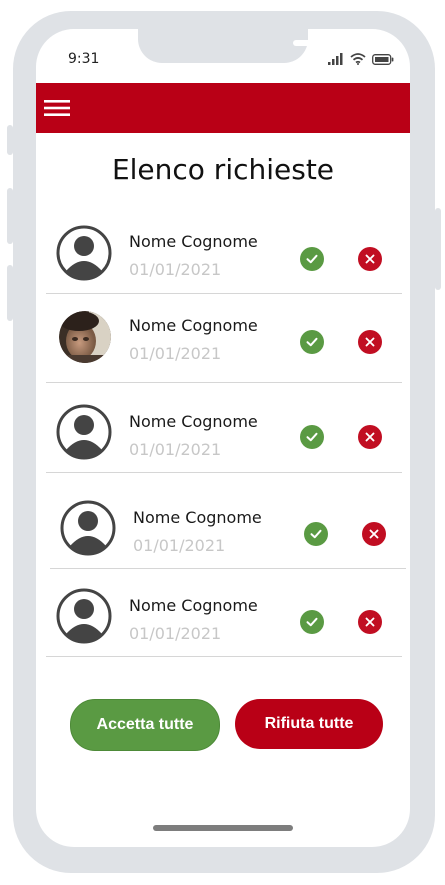 This screenshot has width=445, height=885. Describe the element at coordinates (85, 337) in the screenshot. I see `photo-avatar` at that location.